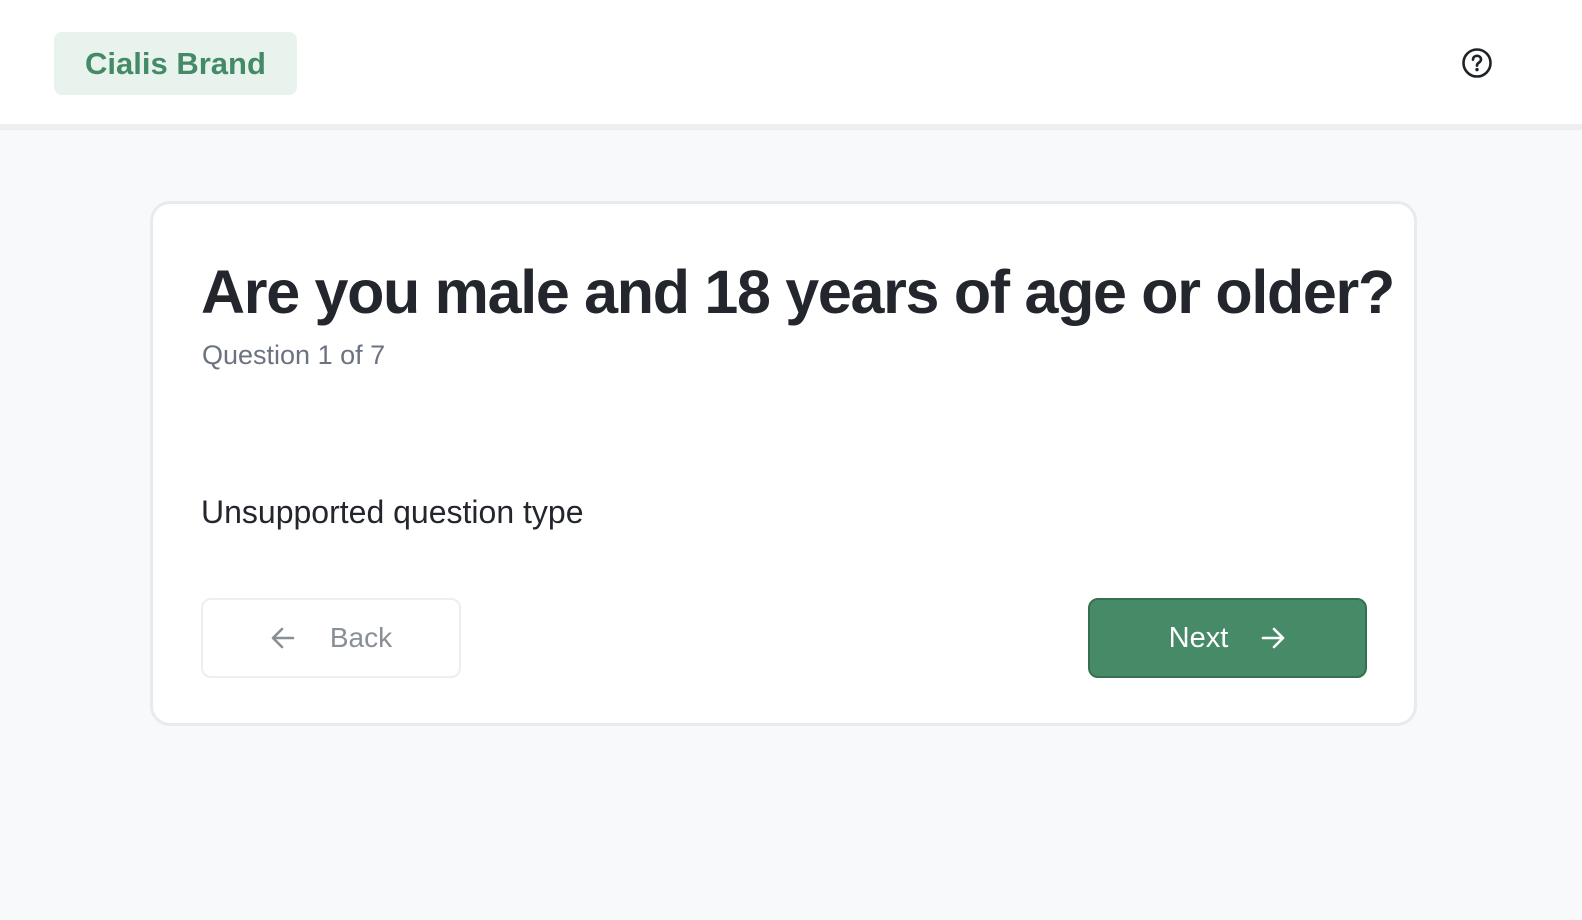 The width and height of the screenshot is (1582, 920). I want to click on back-button: Back, so click(331, 638).